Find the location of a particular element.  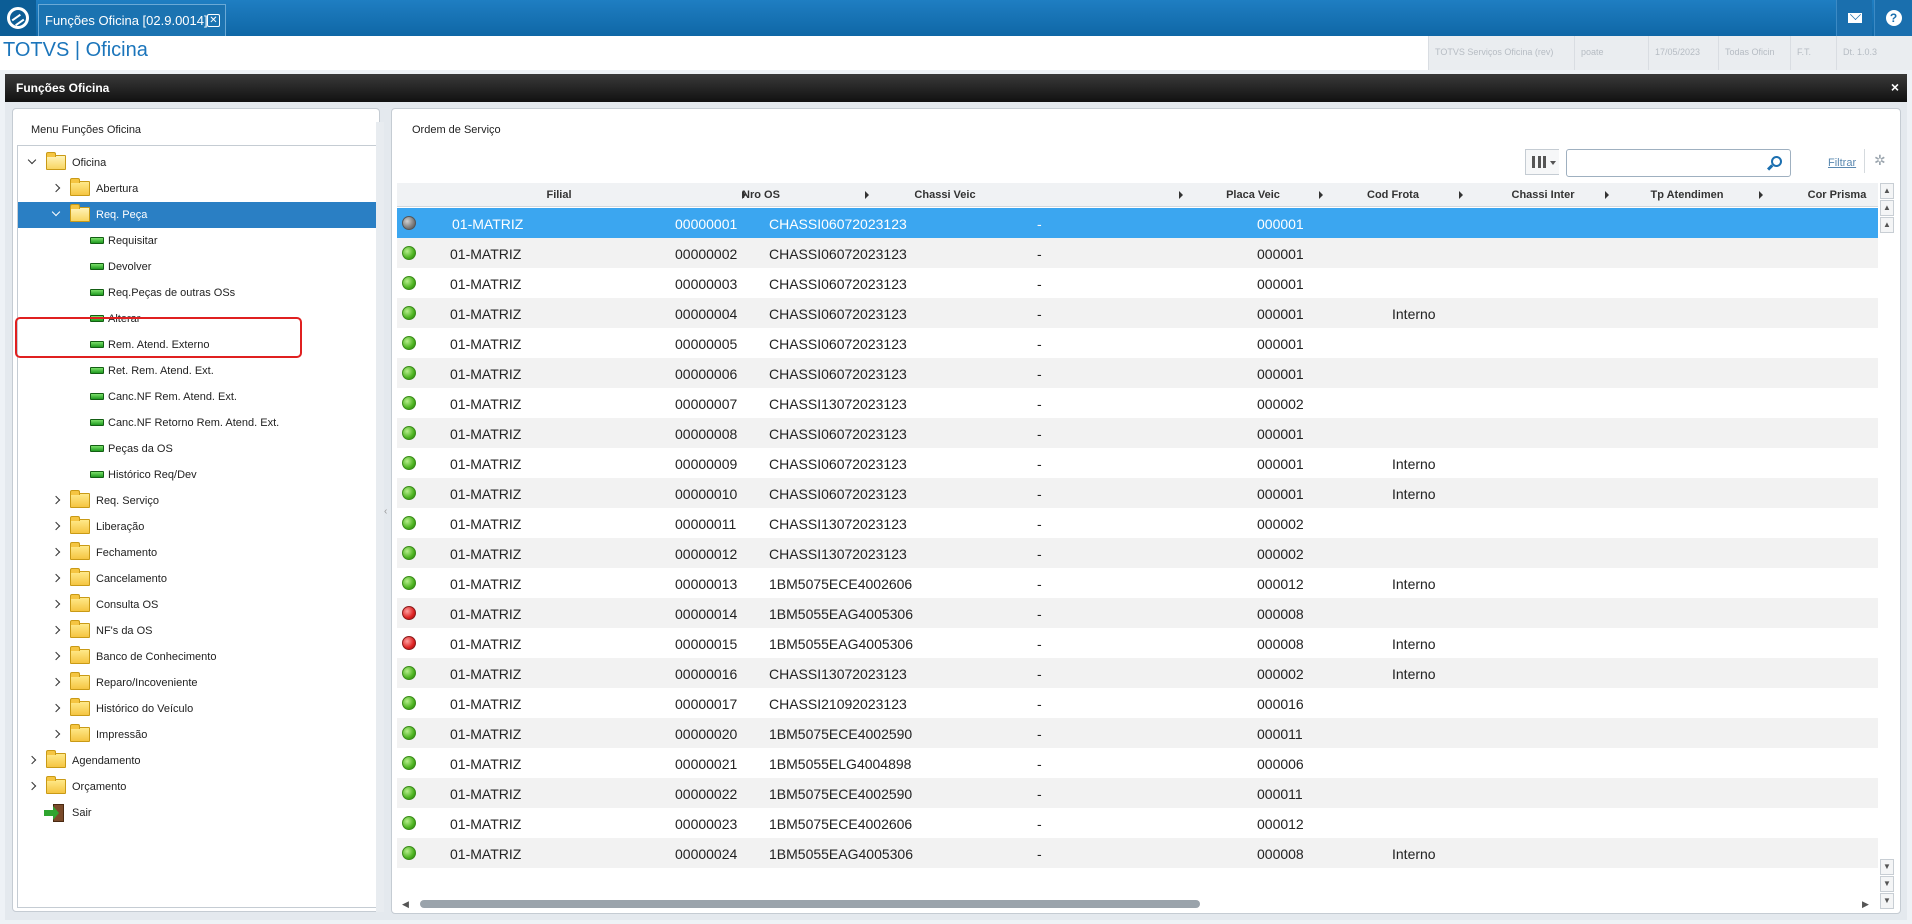

menu-item-devolver: Devolver is located at coordinates (197, 267).